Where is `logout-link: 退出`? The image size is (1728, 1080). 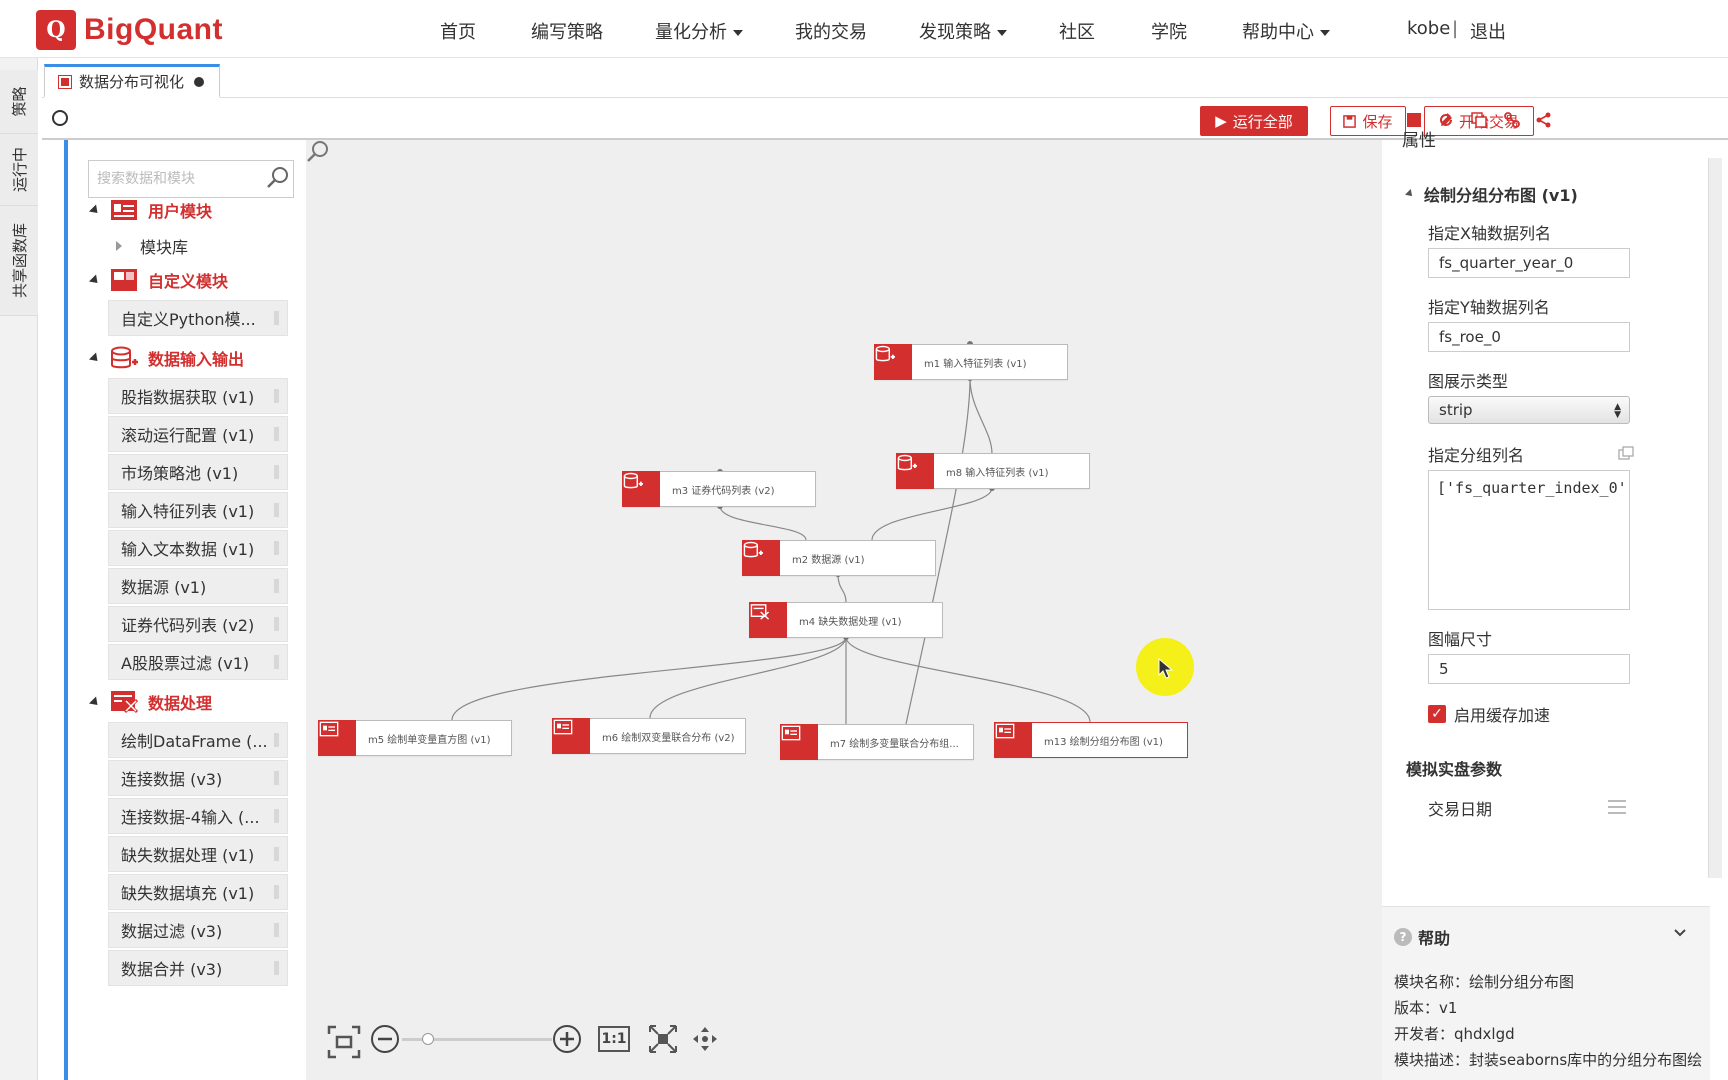
logout-link: 退出 is located at coordinates (1488, 31).